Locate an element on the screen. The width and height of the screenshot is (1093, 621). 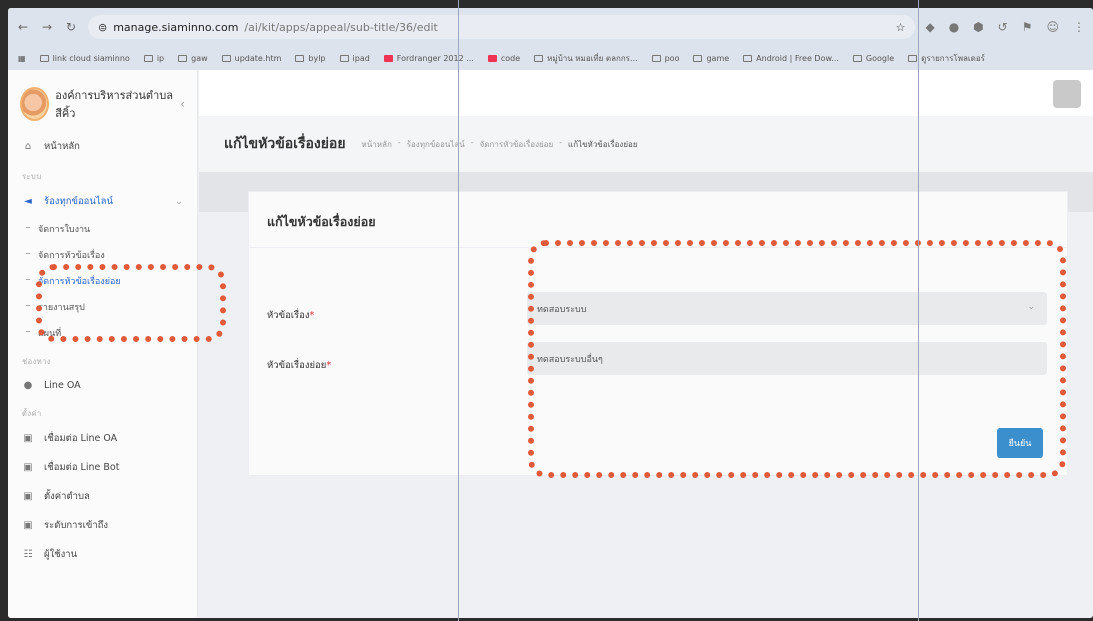
menu-icon: ⋮ is located at coordinates (1079, 27).